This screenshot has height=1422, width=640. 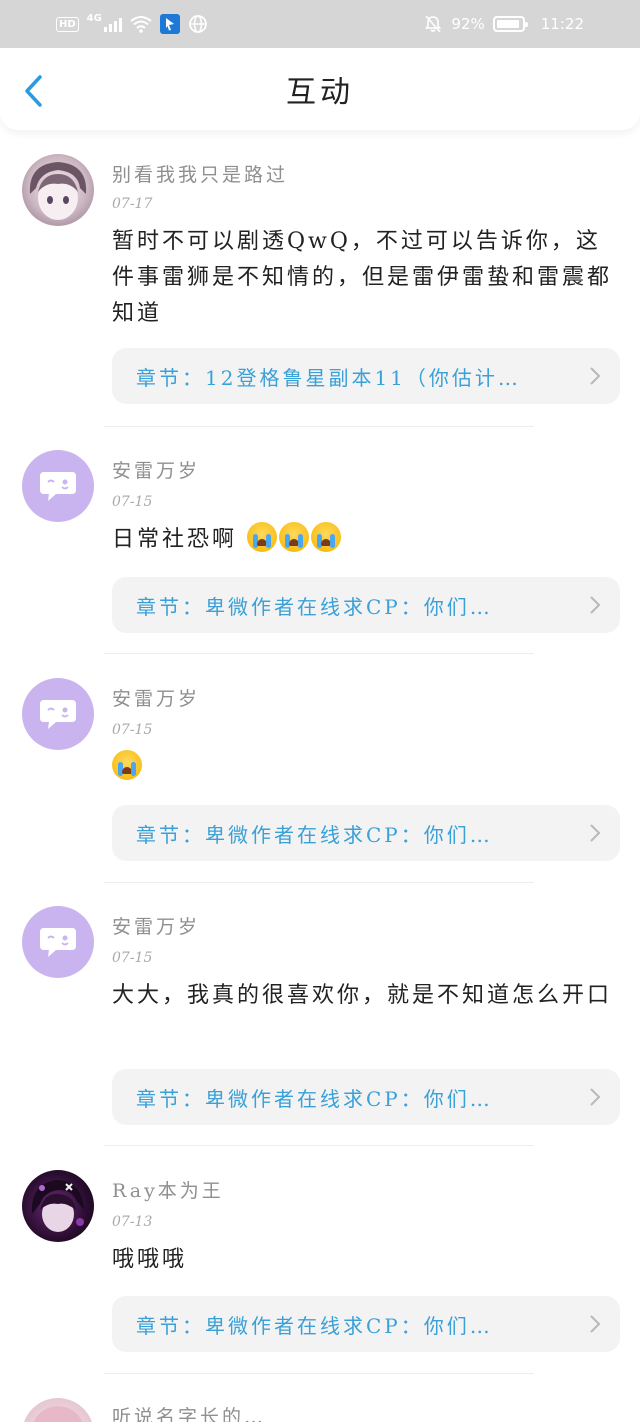 I want to click on comment-text-row, so click(x=364, y=768).